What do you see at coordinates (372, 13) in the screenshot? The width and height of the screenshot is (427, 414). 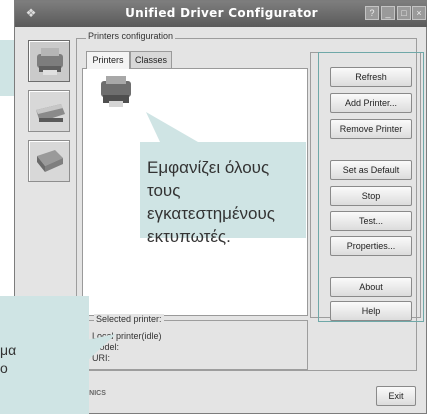 I see `help-window-icon: ?` at bounding box center [372, 13].